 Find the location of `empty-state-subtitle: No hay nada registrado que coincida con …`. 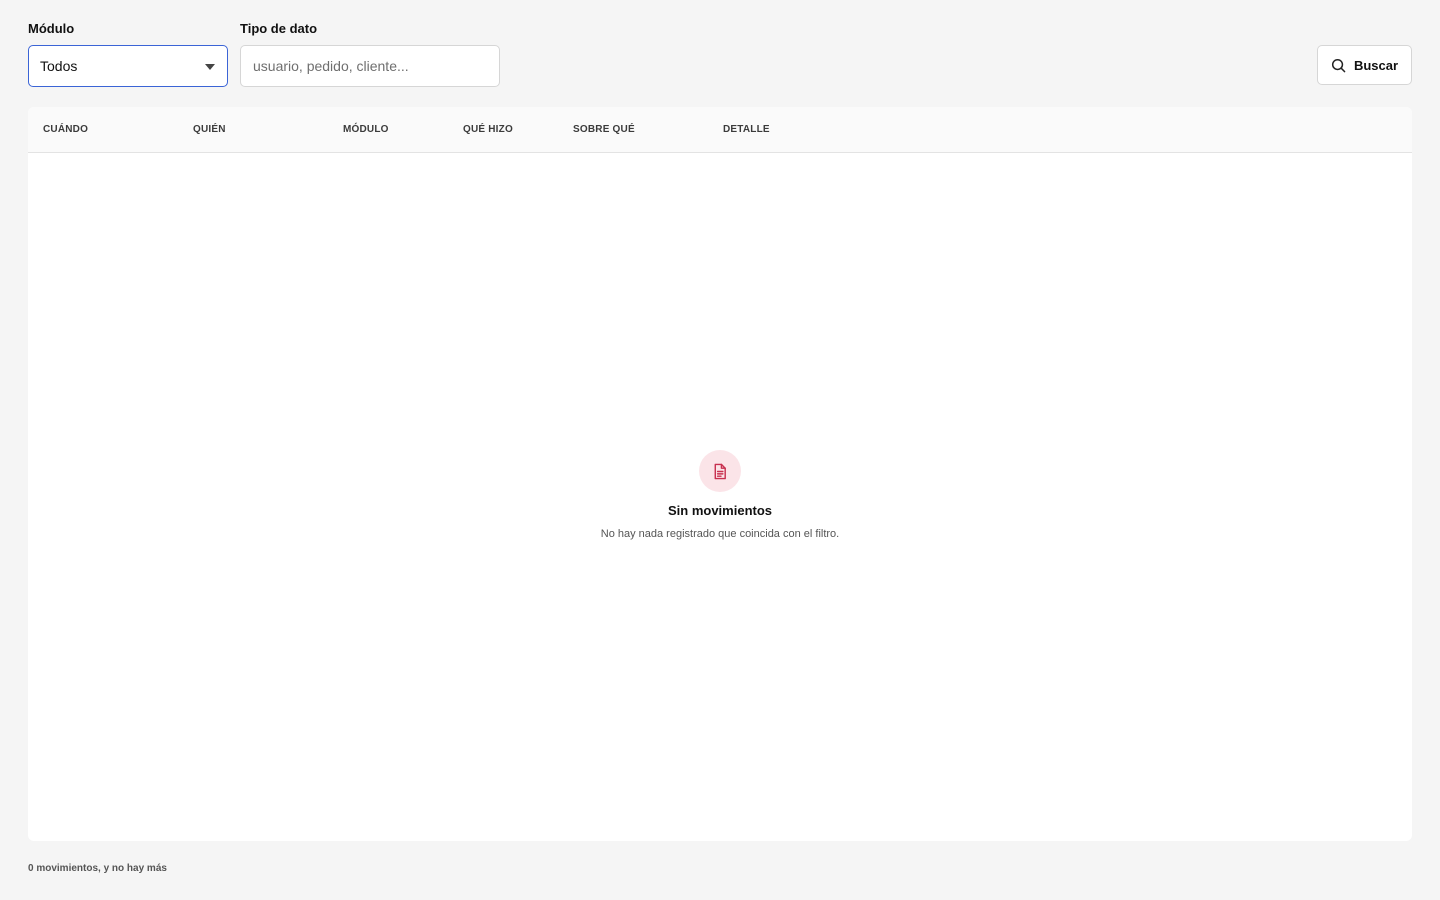

empty-state-subtitle: No hay nada registrado que coincida con … is located at coordinates (720, 534).